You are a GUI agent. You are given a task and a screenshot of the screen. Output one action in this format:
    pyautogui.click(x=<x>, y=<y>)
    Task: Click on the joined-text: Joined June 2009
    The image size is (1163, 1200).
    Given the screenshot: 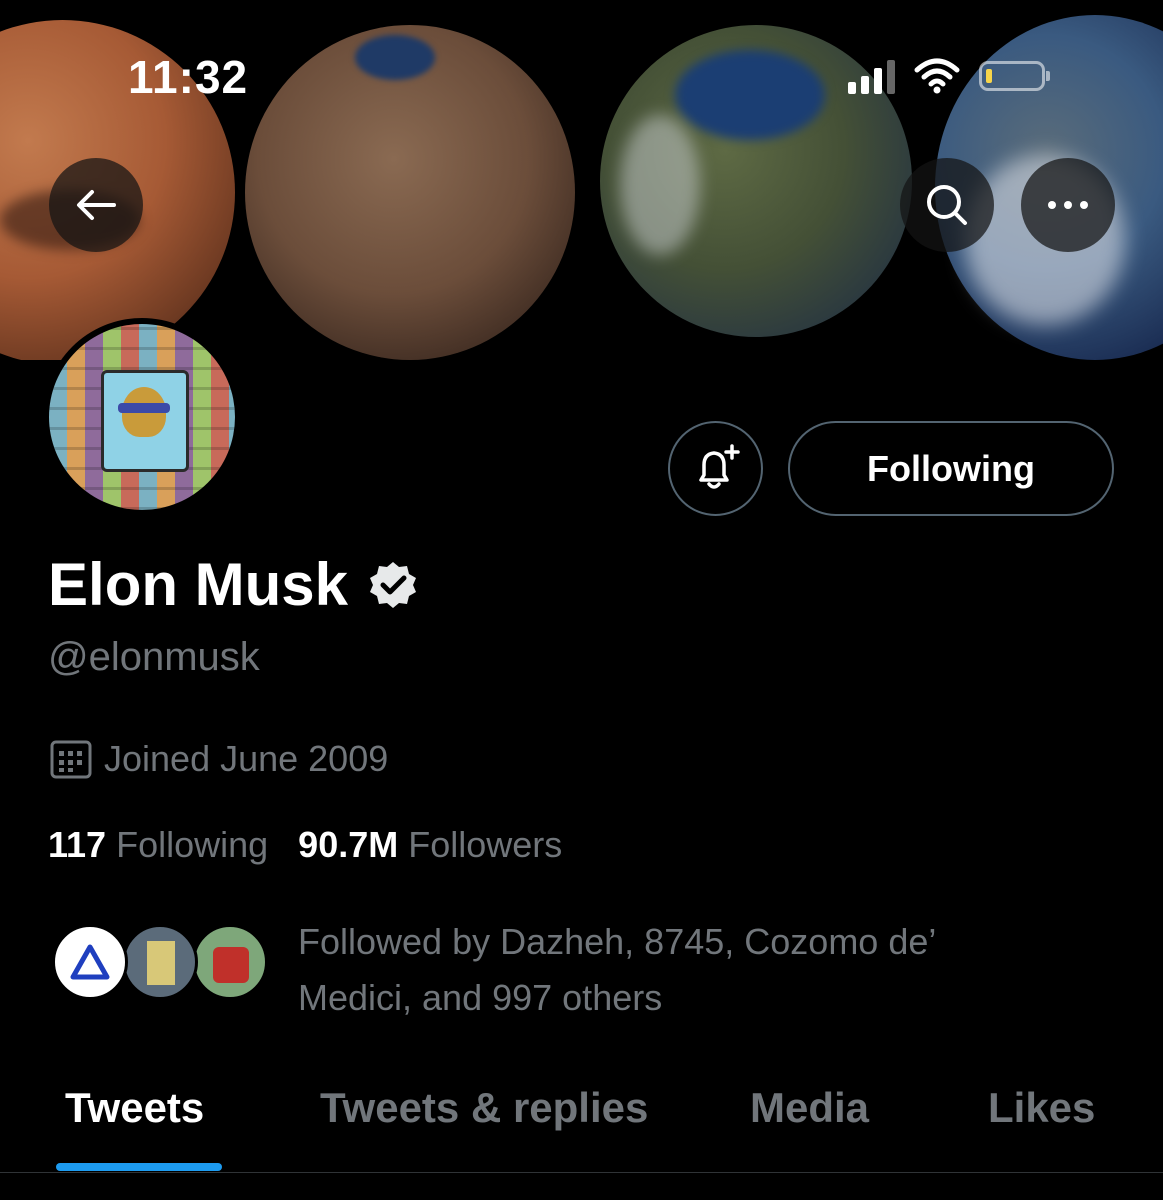 What is the action you would take?
    pyautogui.click(x=246, y=758)
    